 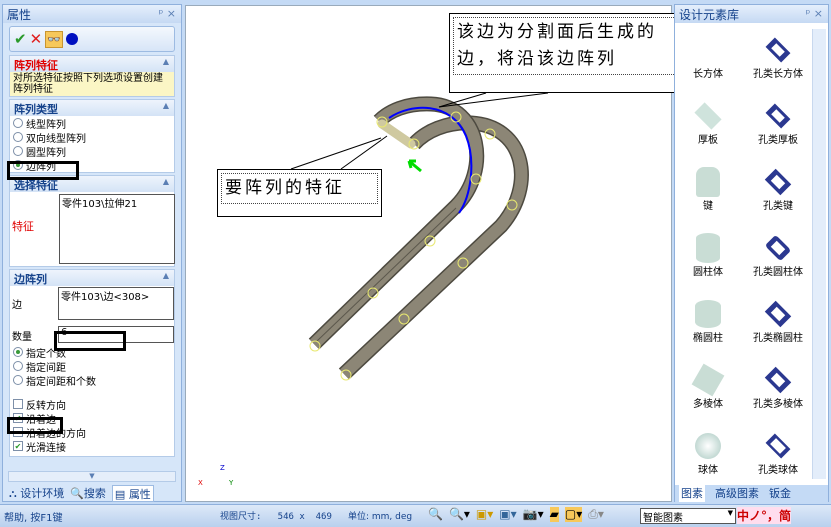 I want to click on panel-title-bar: 设计元素库 ᵖ ×, so click(x=751, y=14).